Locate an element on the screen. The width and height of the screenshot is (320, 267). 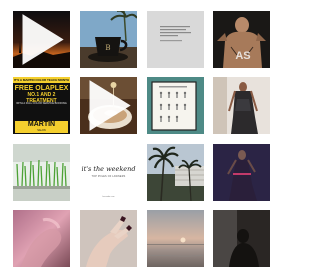
grid-tile-latte-video is located at coordinates (108, 105).